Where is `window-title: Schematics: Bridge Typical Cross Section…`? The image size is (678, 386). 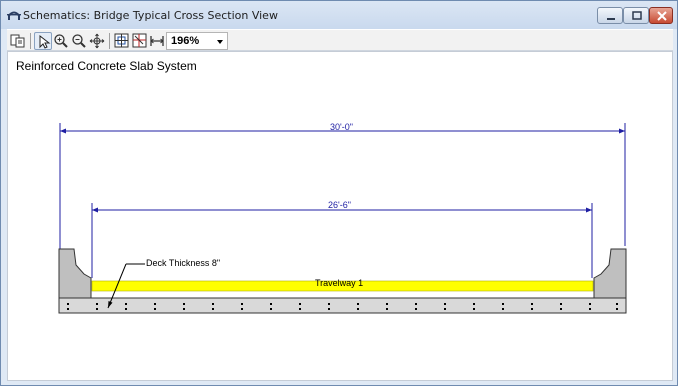 window-title: Schematics: Bridge Typical Cross Section… is located at coordinates (150, 15).